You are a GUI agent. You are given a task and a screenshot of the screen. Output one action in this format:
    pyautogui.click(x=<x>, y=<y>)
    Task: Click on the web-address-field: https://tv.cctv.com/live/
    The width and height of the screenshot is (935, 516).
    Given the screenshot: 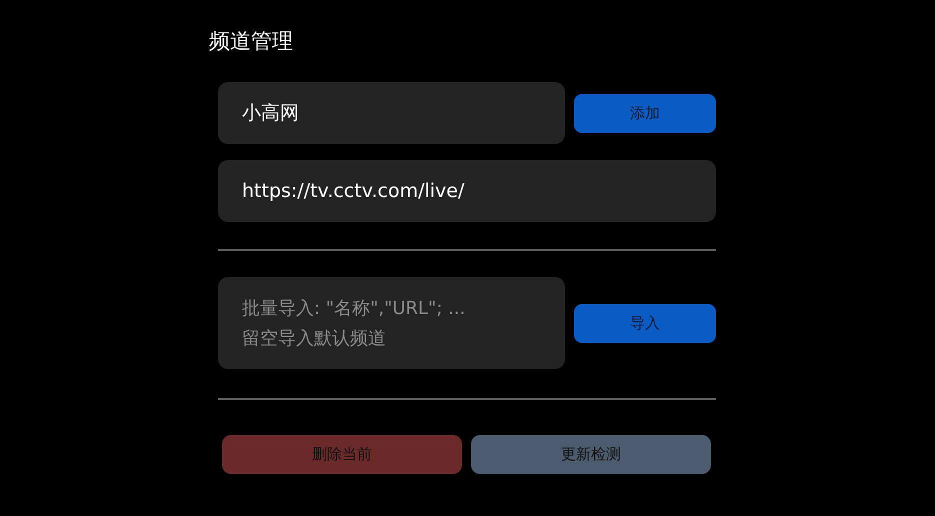 What is the action you would take?
    pyautogui.click(x=467, y=191)
    